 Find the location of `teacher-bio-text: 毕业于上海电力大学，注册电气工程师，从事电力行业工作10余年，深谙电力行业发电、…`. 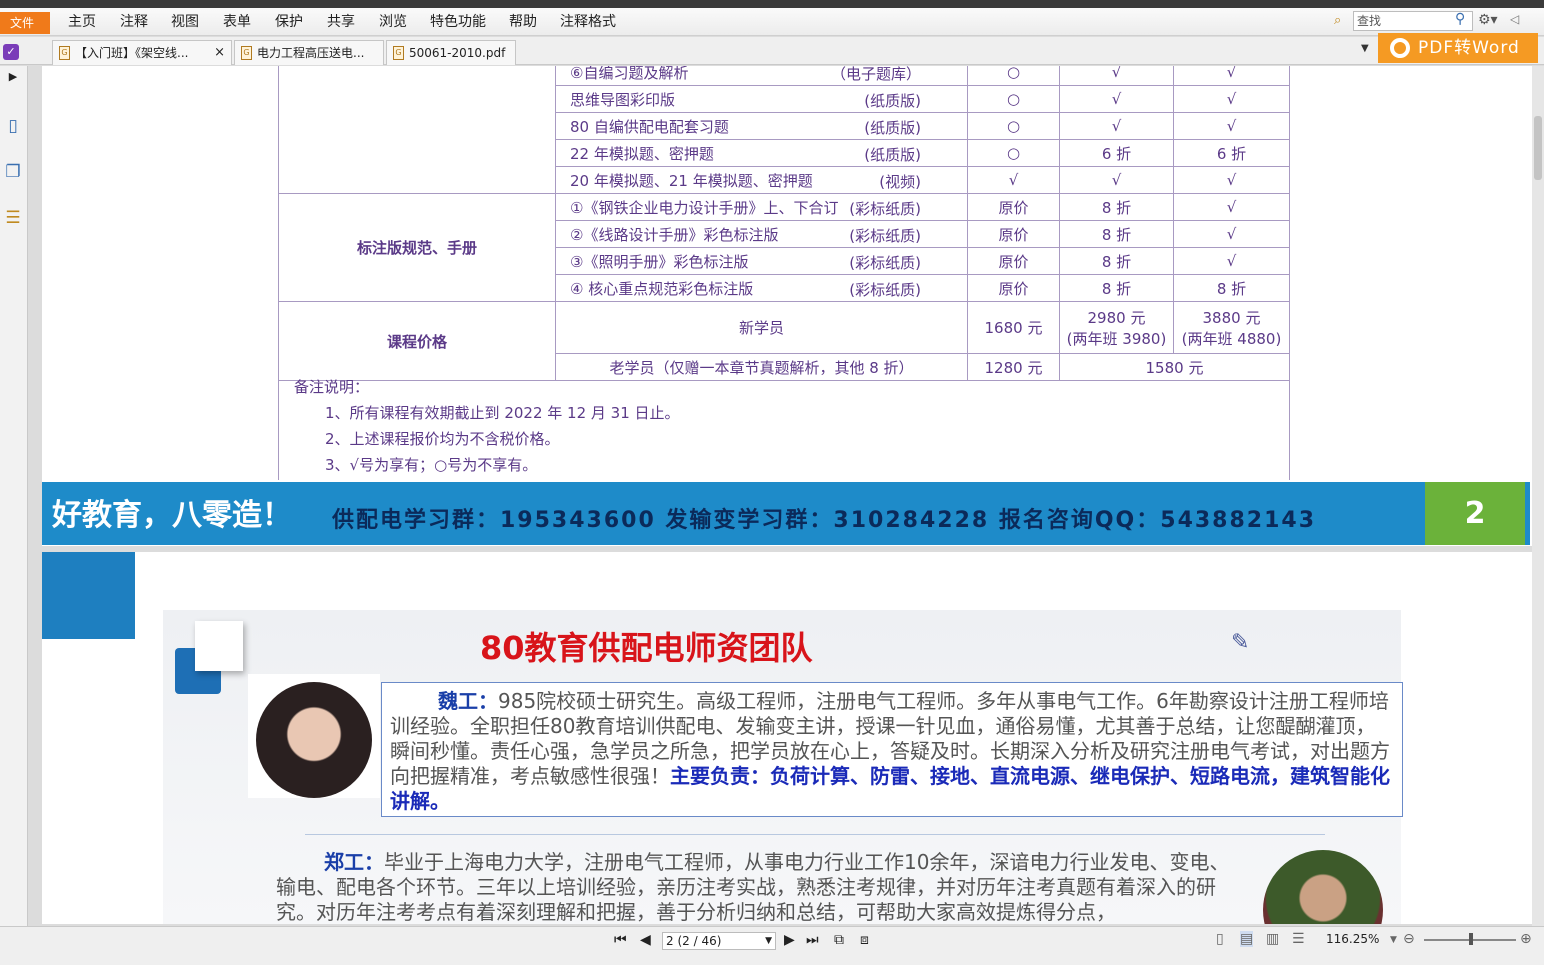

teacher-bio-text: 毕业于上海电力大学，注册电气工程师，从事电力行业工作10余年，深谙电力行业发电、… is located at coordinates (753, 887).